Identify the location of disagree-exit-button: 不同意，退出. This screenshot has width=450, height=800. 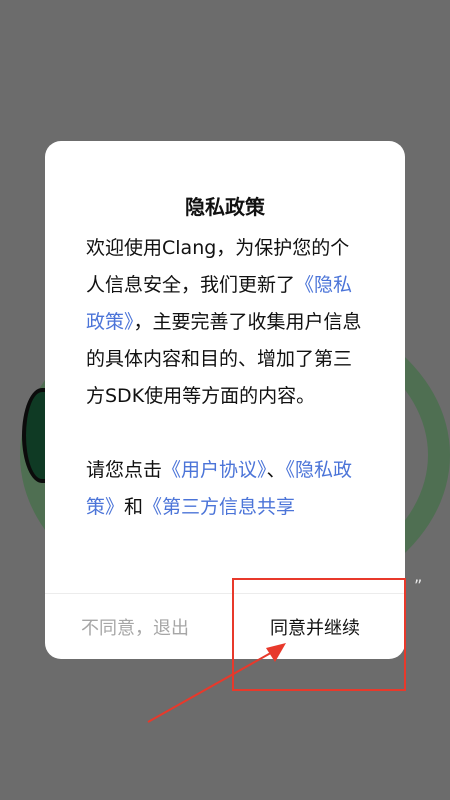
(135, 626).